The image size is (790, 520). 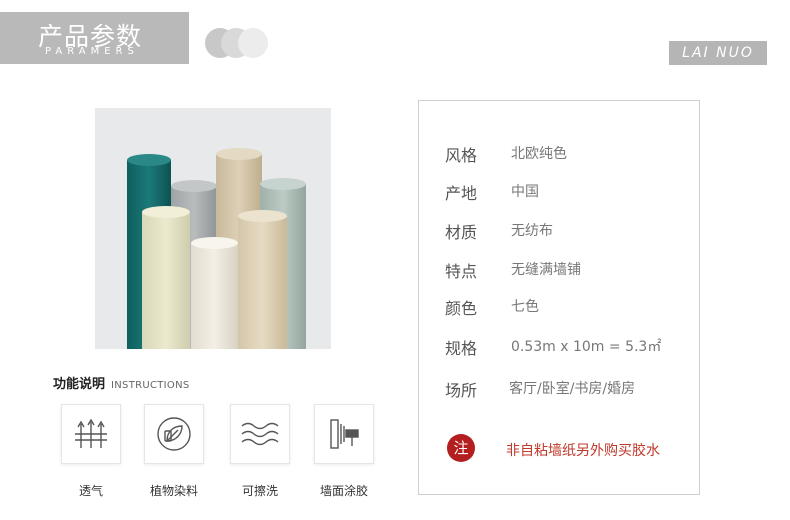 What do you see at coordinates (546, 270) in the screenshot?
I see `spec-value: 无缝满墙铺` at bounding box center [546, 270].